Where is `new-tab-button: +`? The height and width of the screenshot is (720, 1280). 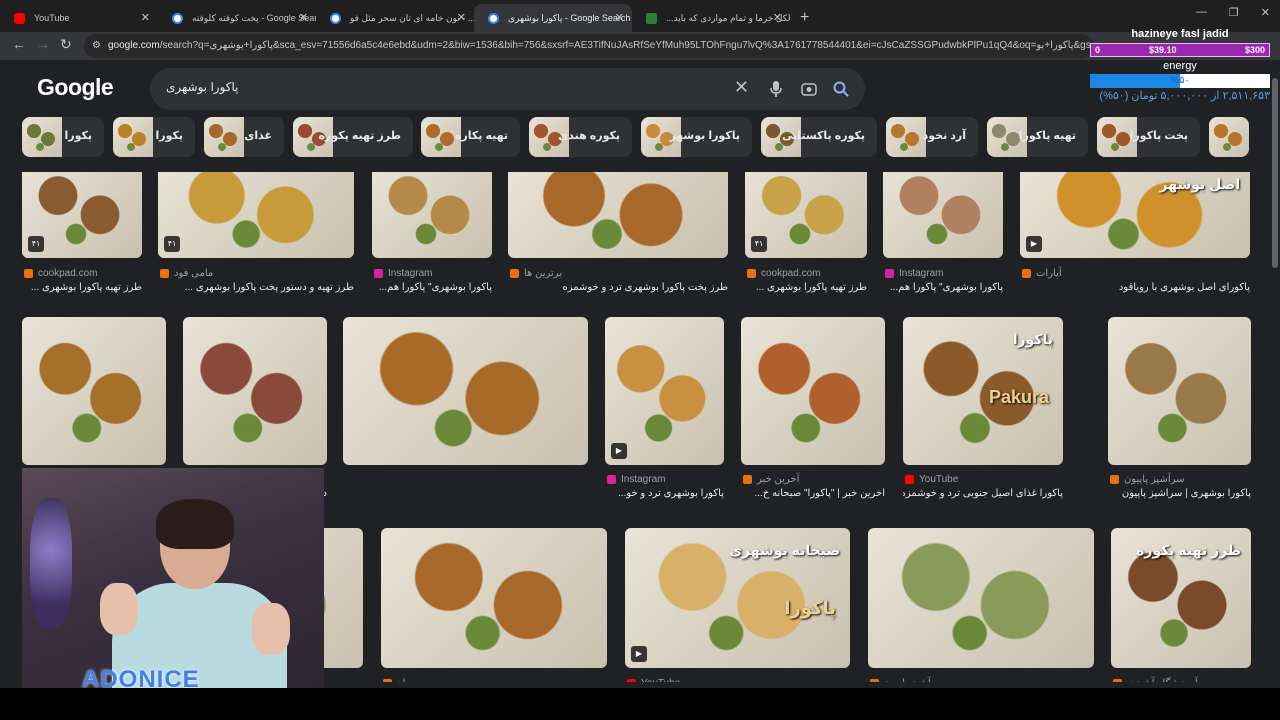 new-tab-button: + is located at coordinates (804, 18).